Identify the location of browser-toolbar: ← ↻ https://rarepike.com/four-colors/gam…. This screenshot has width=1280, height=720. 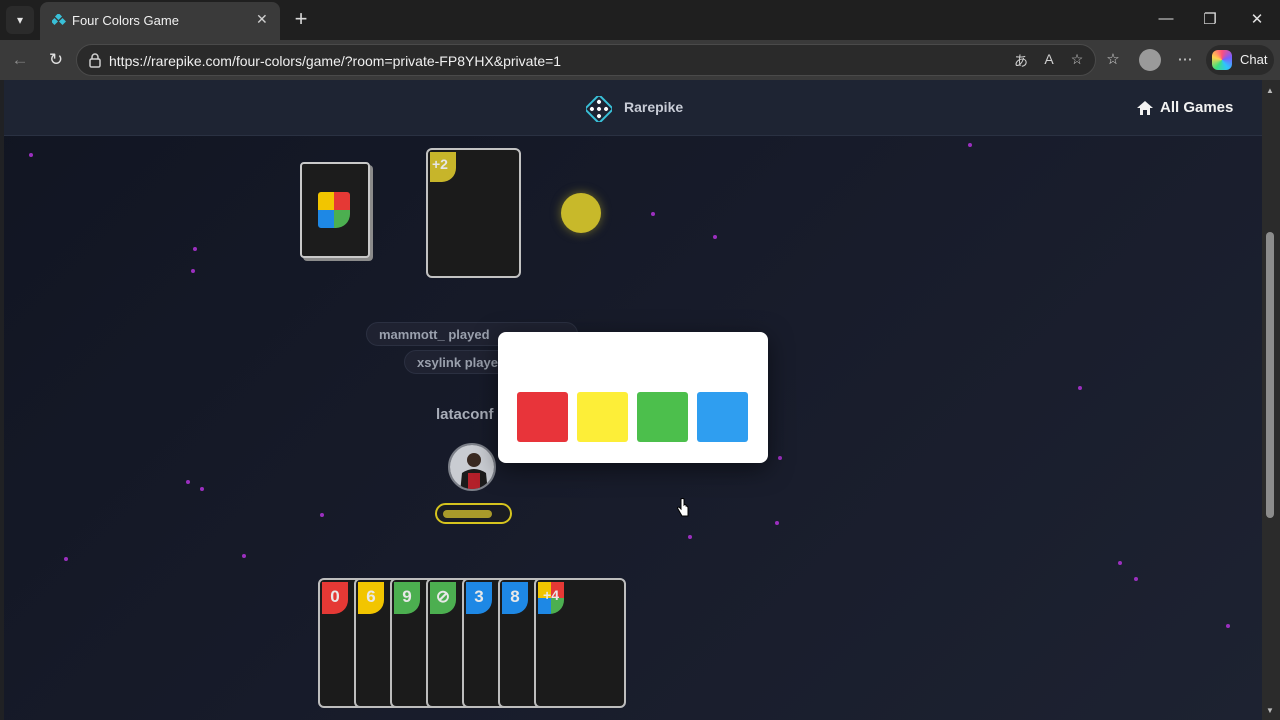
(640, 60).